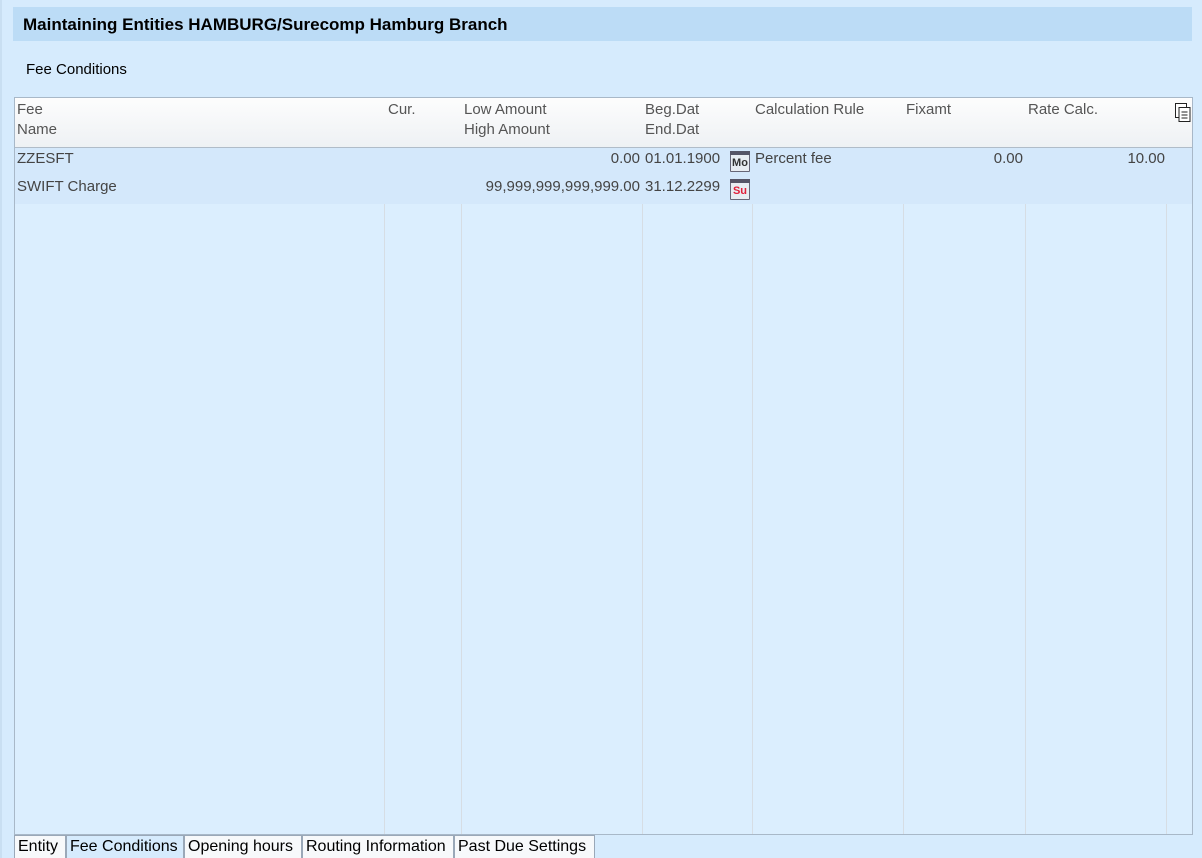  Describe the element at coordinates (828, 122) in the screenshot. I see `header-calc-rule: Calculation Rule` at that location.